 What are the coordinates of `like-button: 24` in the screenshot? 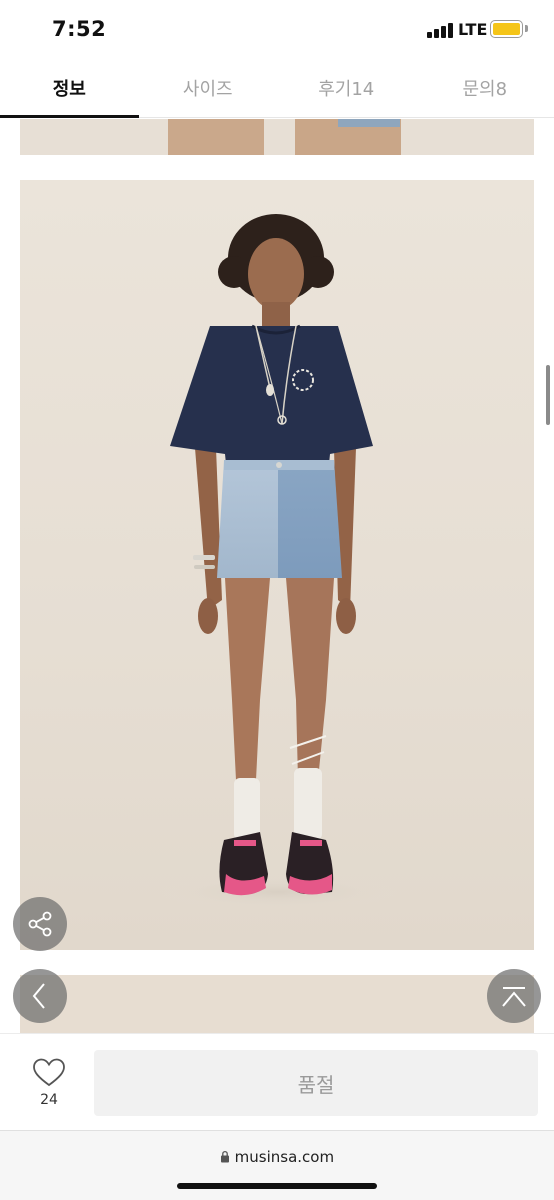 It's located at (49, 1086).